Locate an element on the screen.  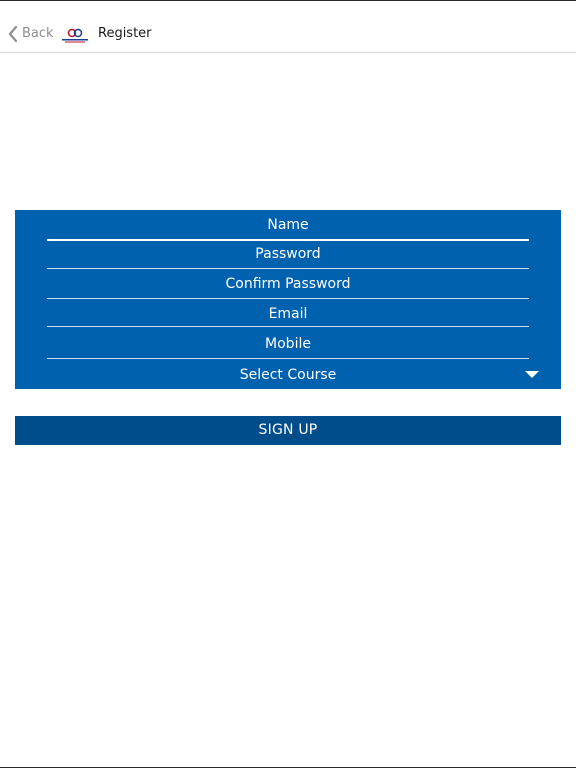
name-field: Name is located at coordinates (288, 225).